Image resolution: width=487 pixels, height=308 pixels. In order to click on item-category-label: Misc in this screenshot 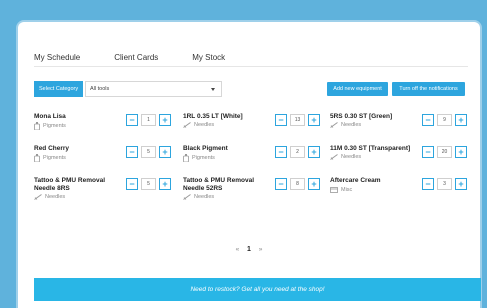, I will do `click(347, 189)`.